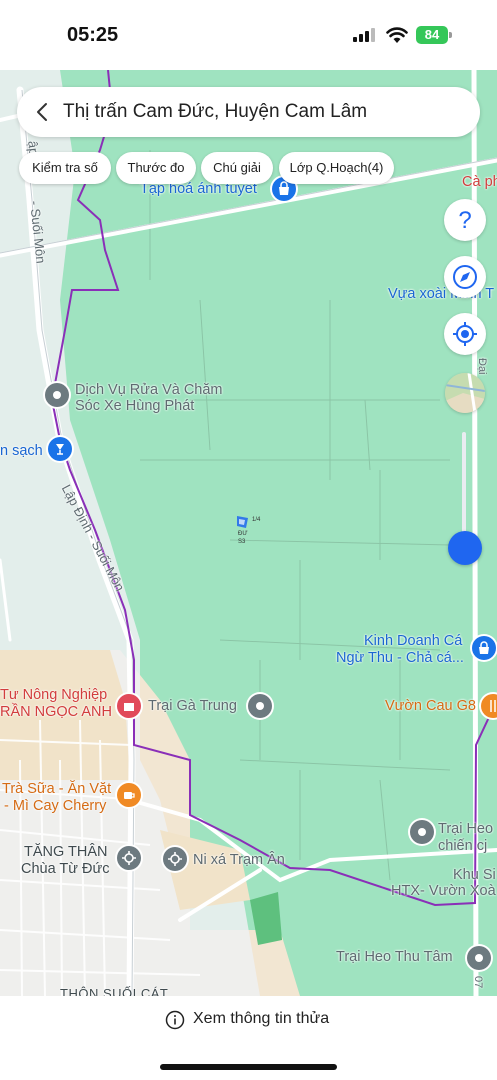 Image resolution: width=497 pixels, height=1080 pixels. I want to click on back-arrow-icon, so click(43, 112).